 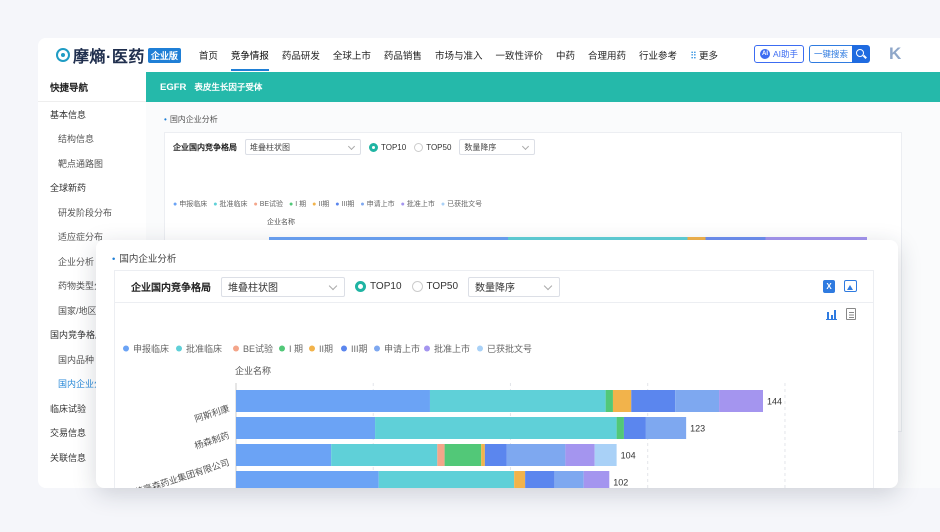 I want to click on bg-chart-controls: 企业国内竞争格局 堆叠柱状图 TOP10 TOP50 数量降序, so click(x=354, y=147).